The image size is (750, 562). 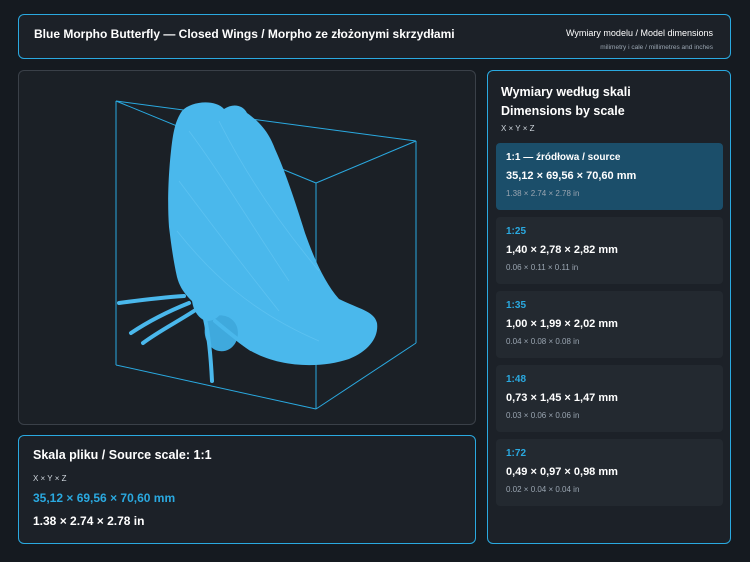 What do you see at coordinates (516, 231) in the screenshot?
I see `scale-ratio: 1:25` at bounding box center [516, 231].